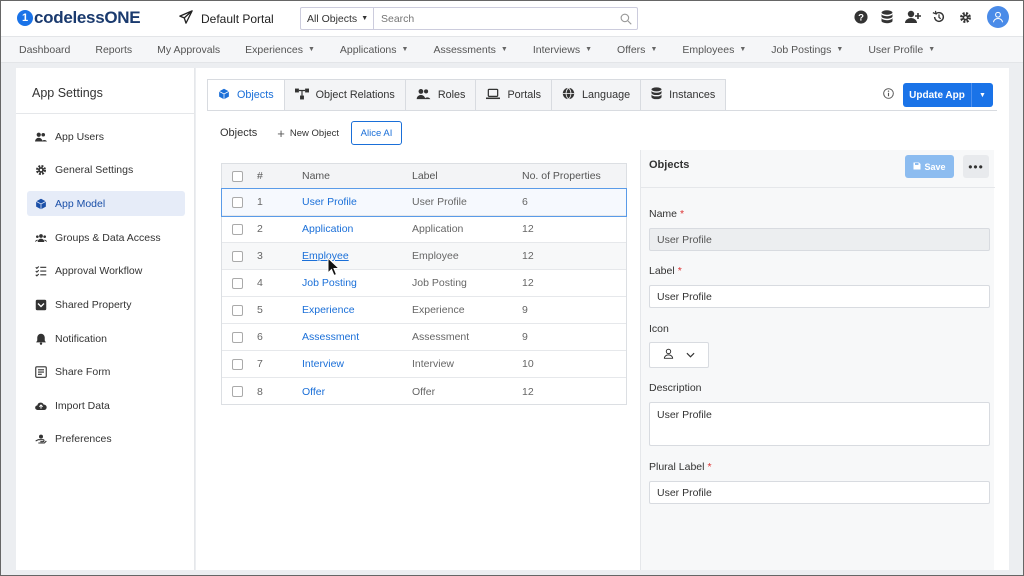  I want to click on add-user-icon, so click(913, 17).